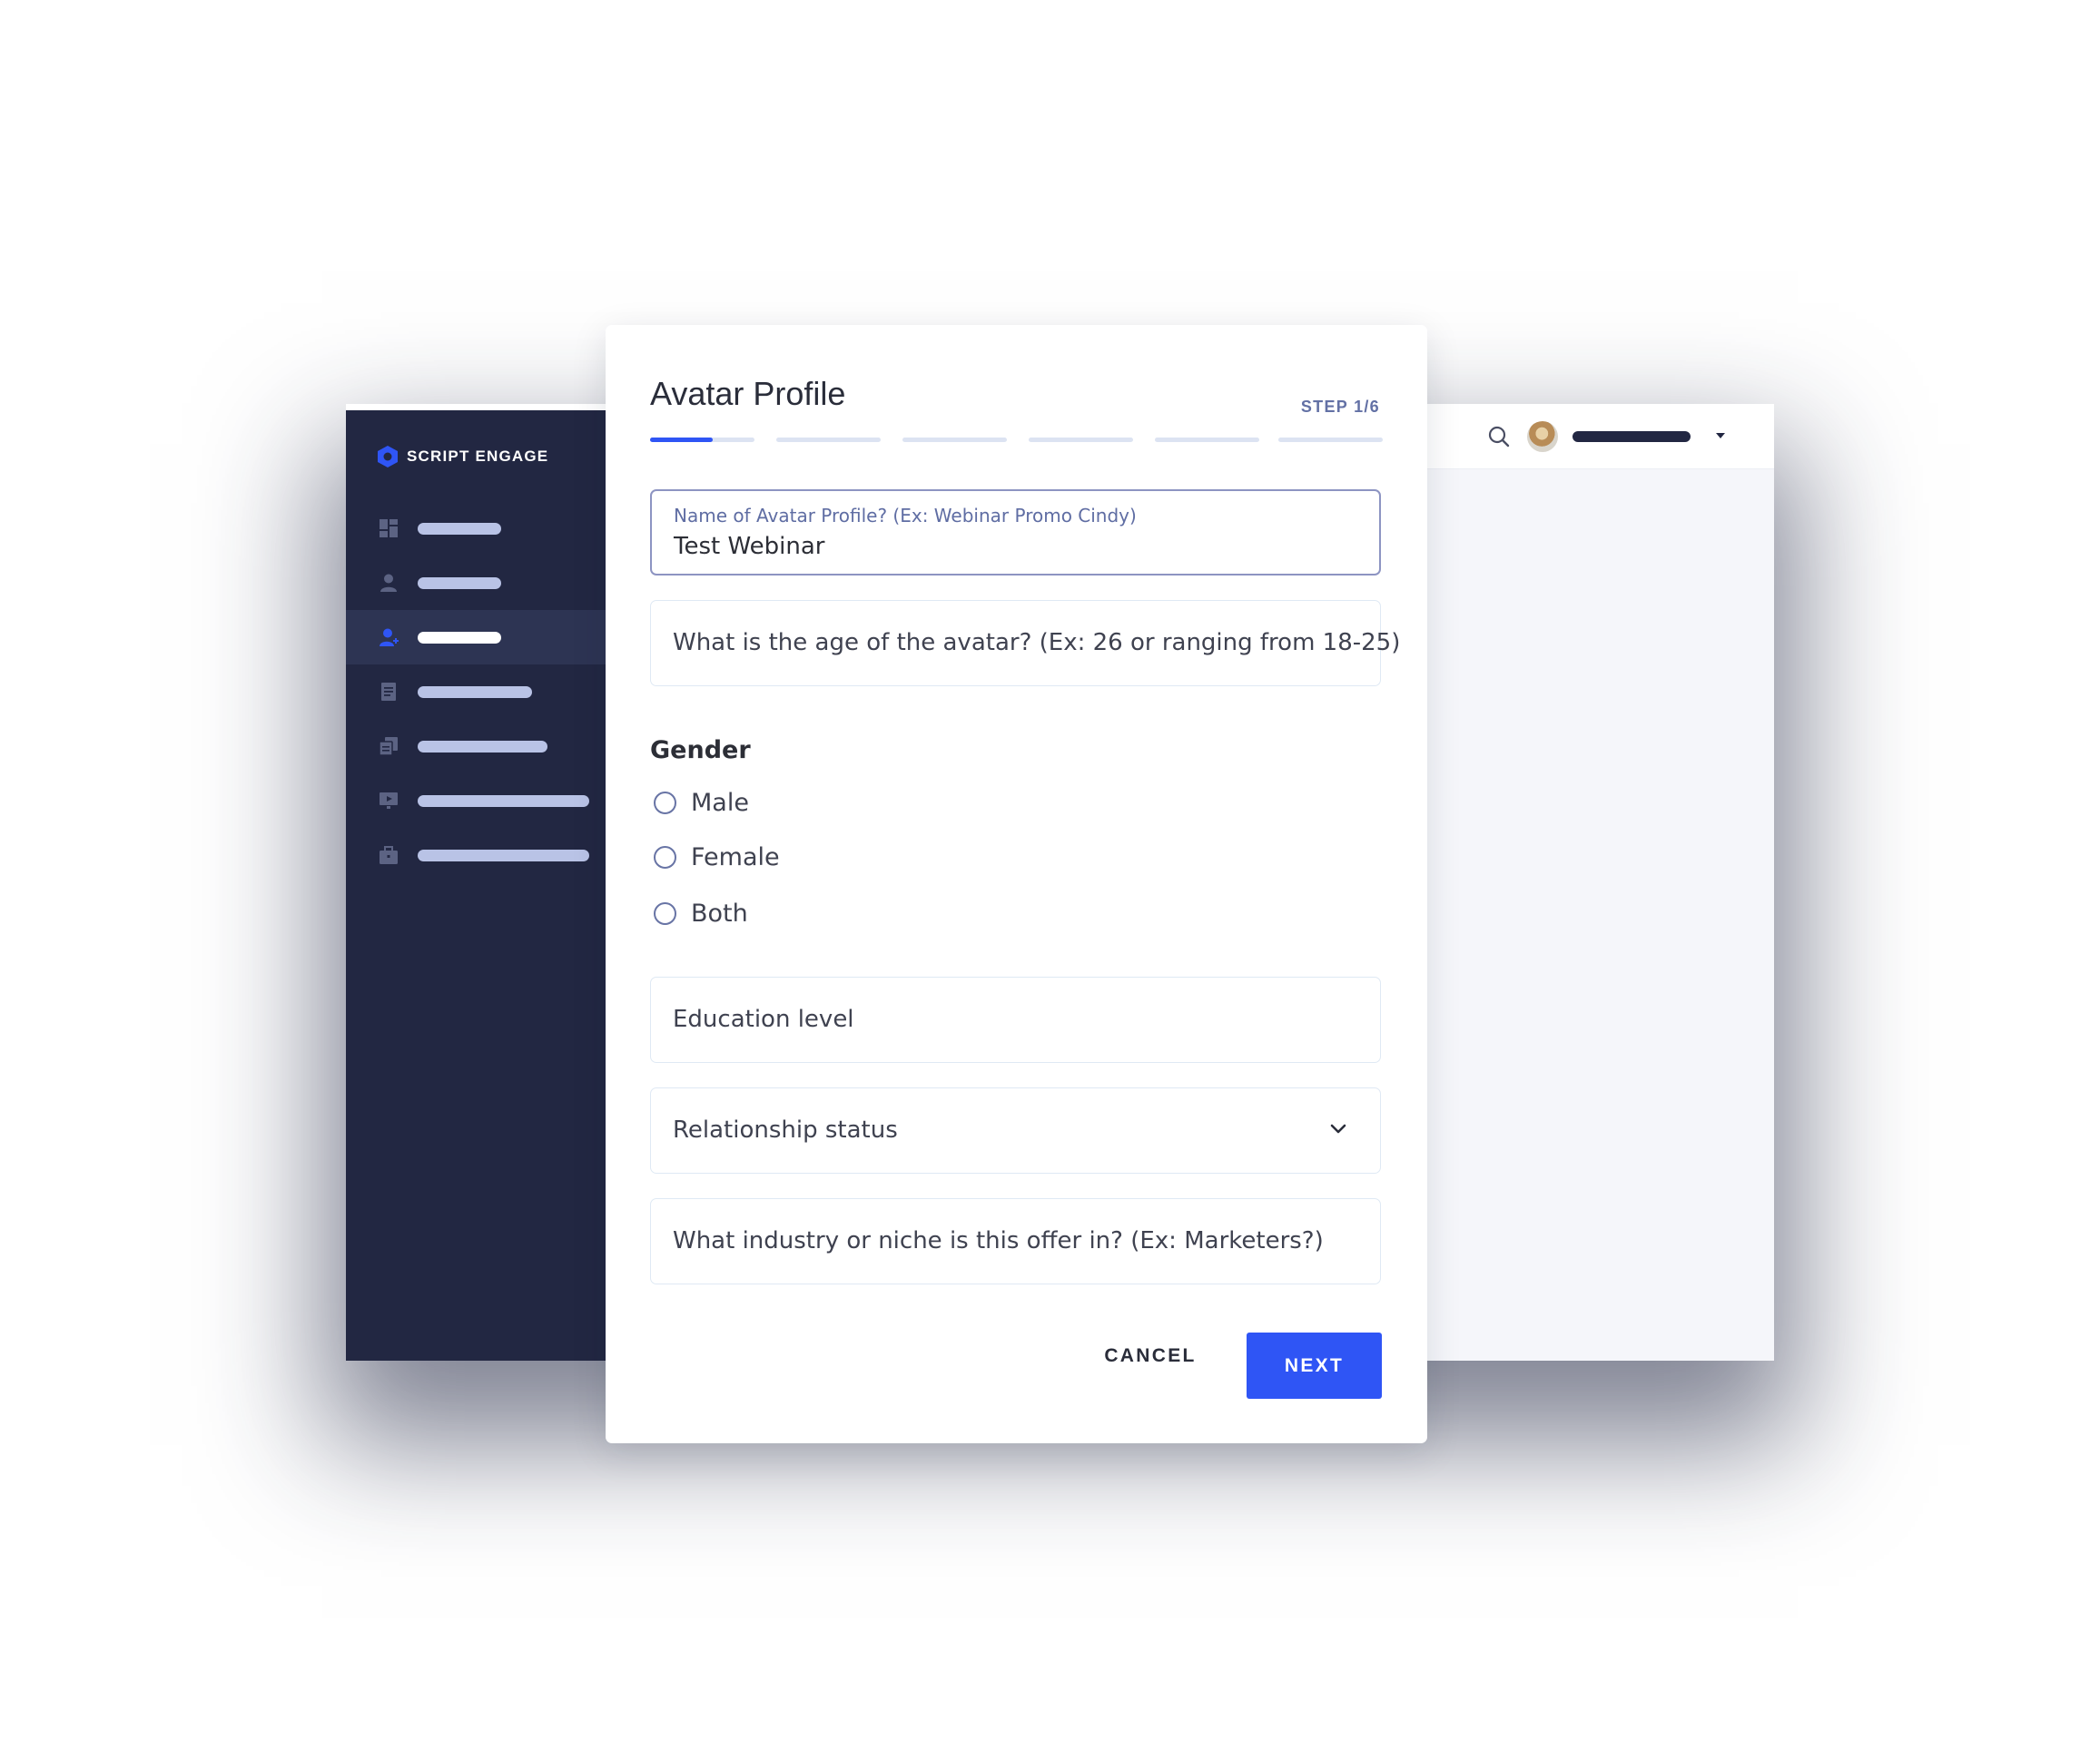 The height and width of the screenshot is (1751, 2100). I want to click on user-name-placeholder, so click(1632, 436).